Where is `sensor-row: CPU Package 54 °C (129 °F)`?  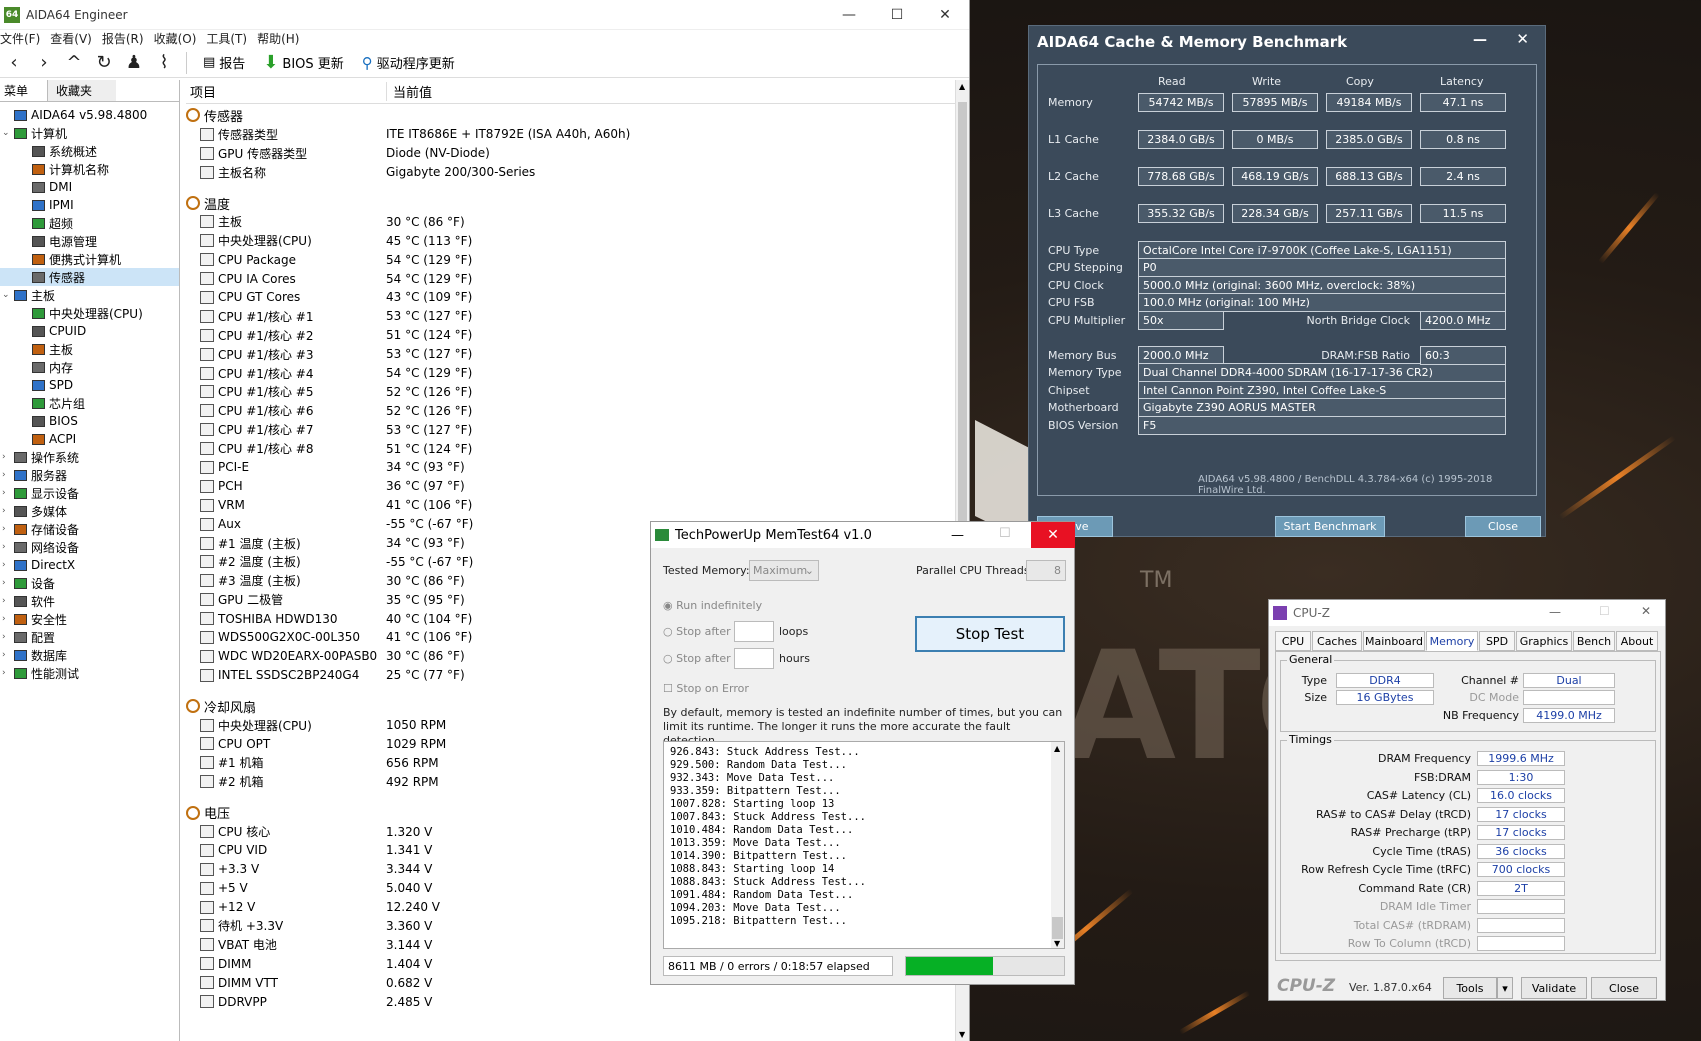 sensor-row: CPU Package 54 °C (129 °F) is located at coordinates (570, 259).